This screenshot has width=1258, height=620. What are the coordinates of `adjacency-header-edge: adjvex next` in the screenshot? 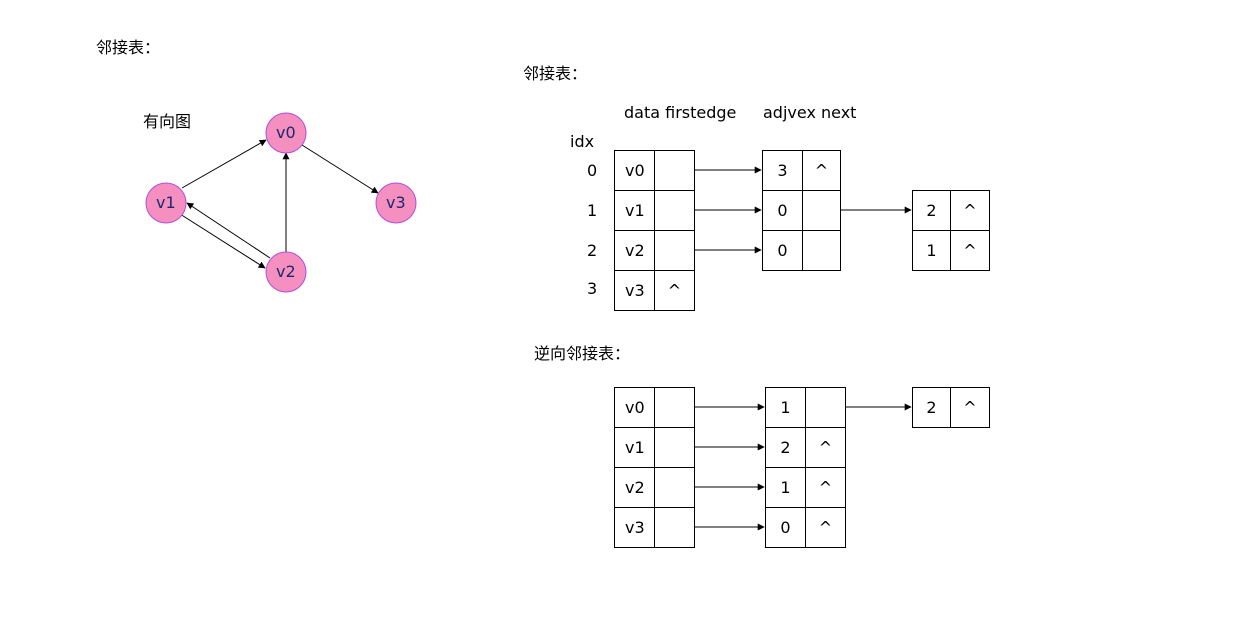 It's located at (810, 112).